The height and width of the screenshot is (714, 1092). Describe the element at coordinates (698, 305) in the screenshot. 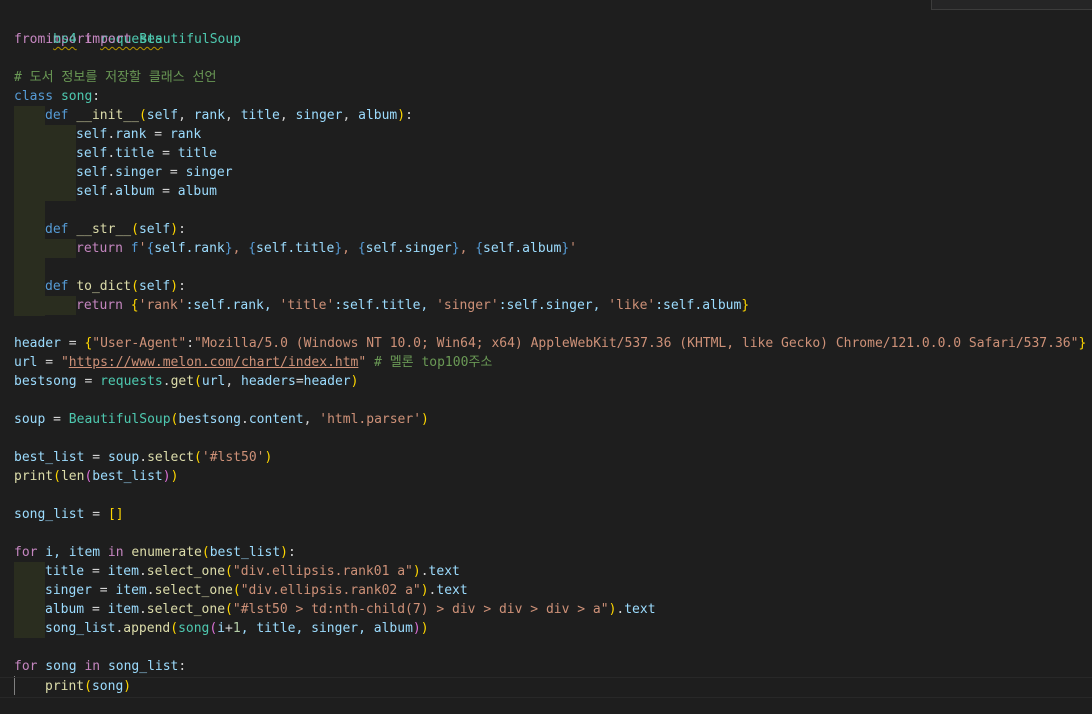

I see `dict-value: :self.album` at that location.